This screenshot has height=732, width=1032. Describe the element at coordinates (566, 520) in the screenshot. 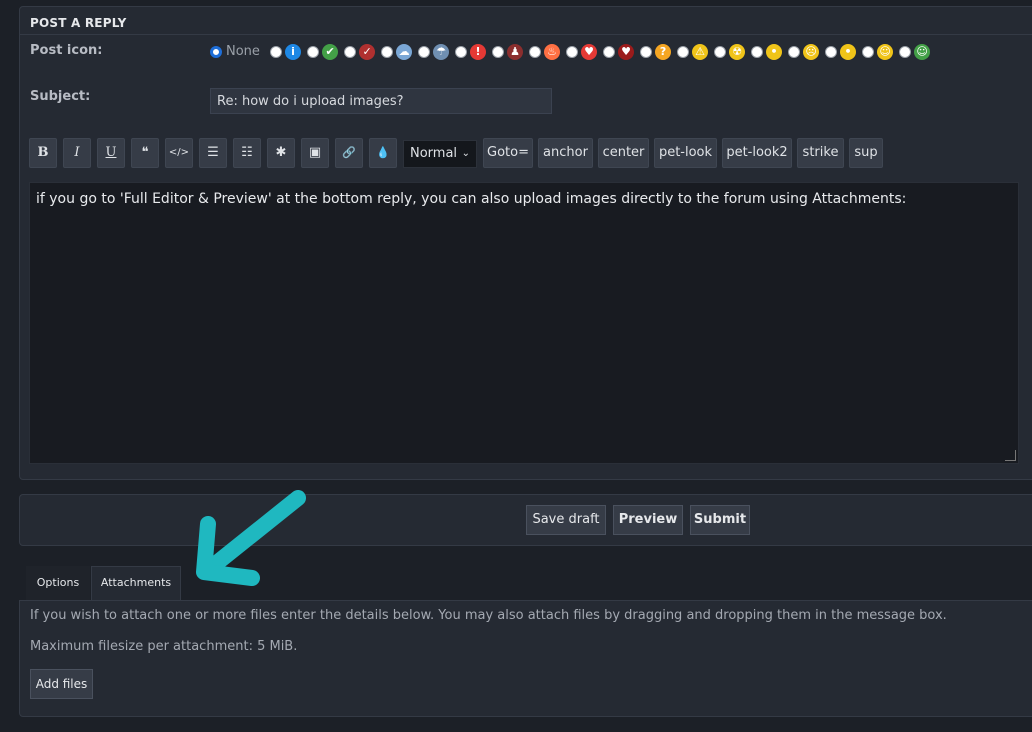

I see `save-draft-button: Save draft` at that location.